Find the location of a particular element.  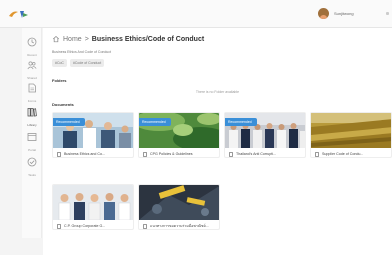

documents-heading: Documents is located at coordinates (63, 104).